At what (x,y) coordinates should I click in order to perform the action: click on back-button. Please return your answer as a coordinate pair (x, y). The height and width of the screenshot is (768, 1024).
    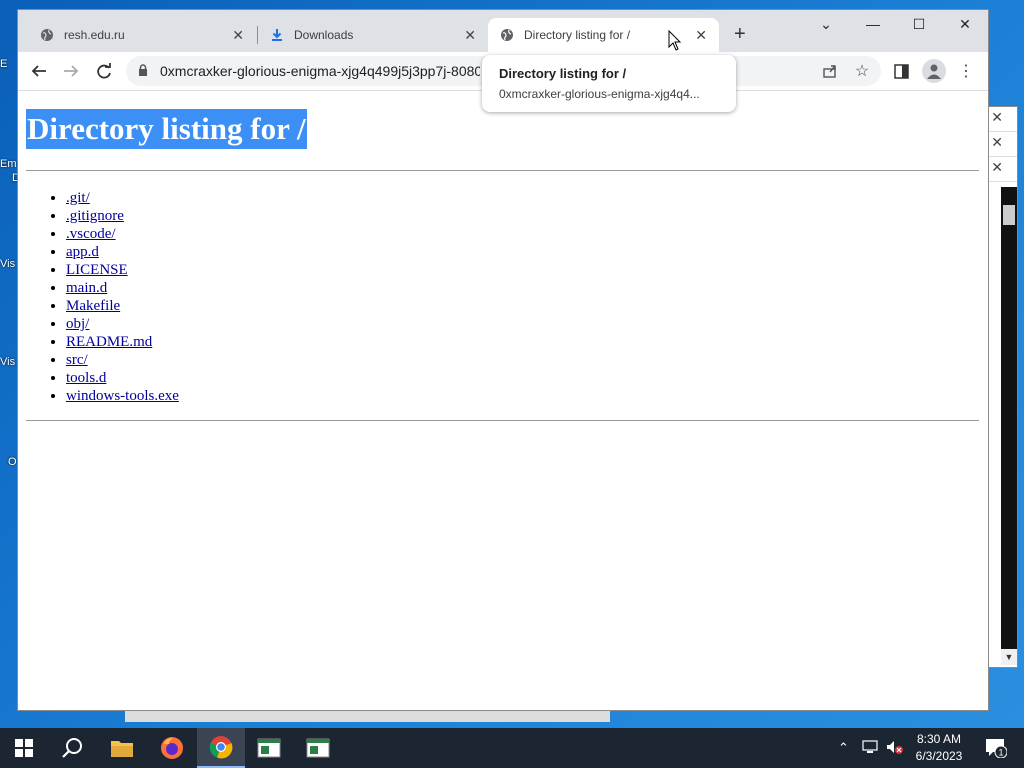
    Looking at the image, I should click on (39, 71).